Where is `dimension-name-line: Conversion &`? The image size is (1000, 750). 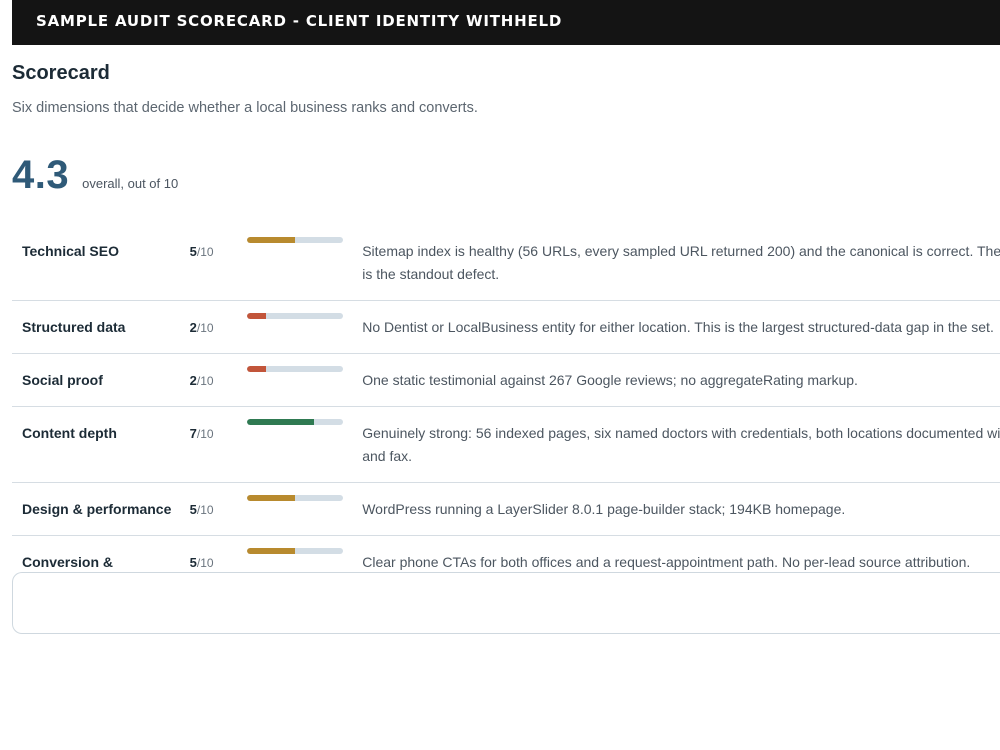
dimension-name-line: Conversion & is located at coordinates (68, 562).